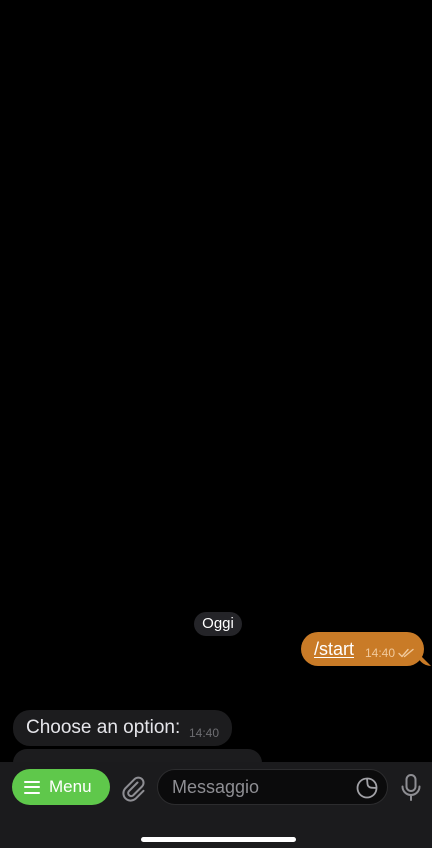  I want to click on hamburger-icon, so click(32, 787).